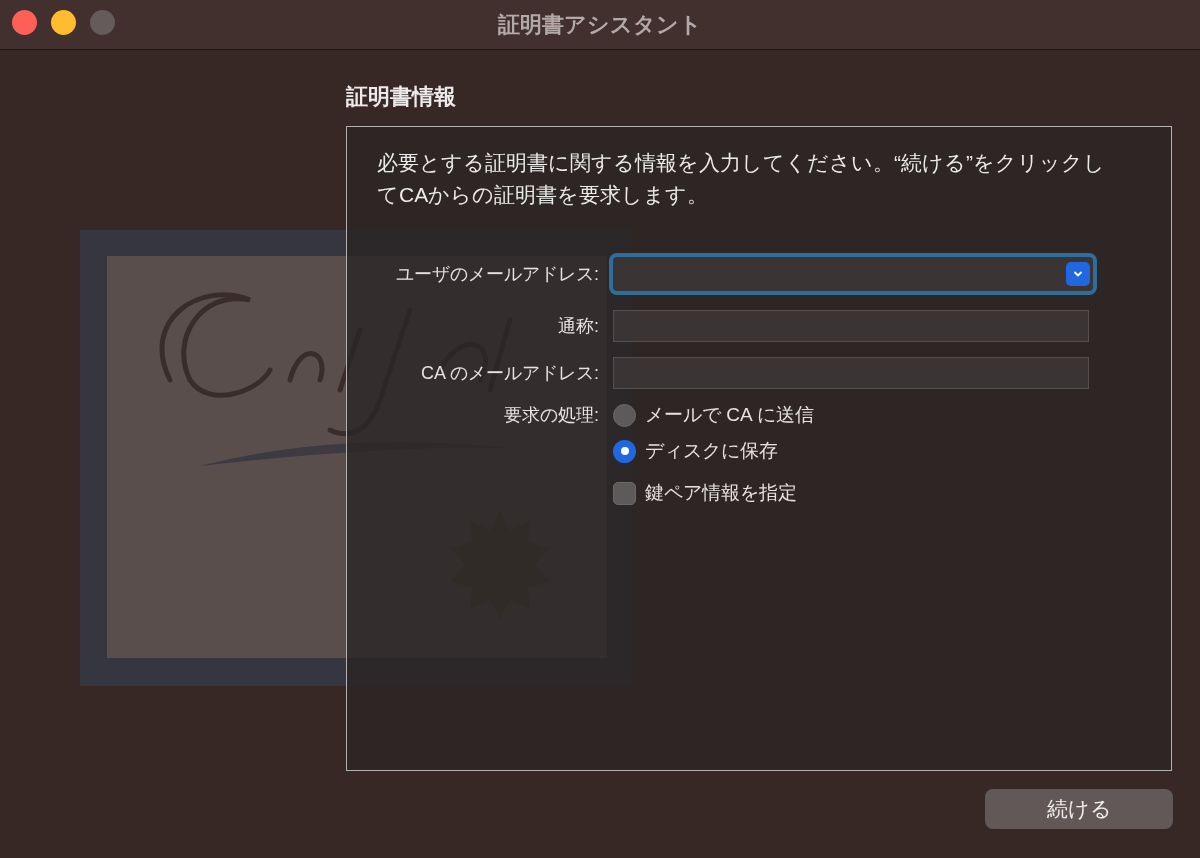 The width and height of the screenshot is (1200, 858). I want to click on zoom-icon, so click(102, 22).